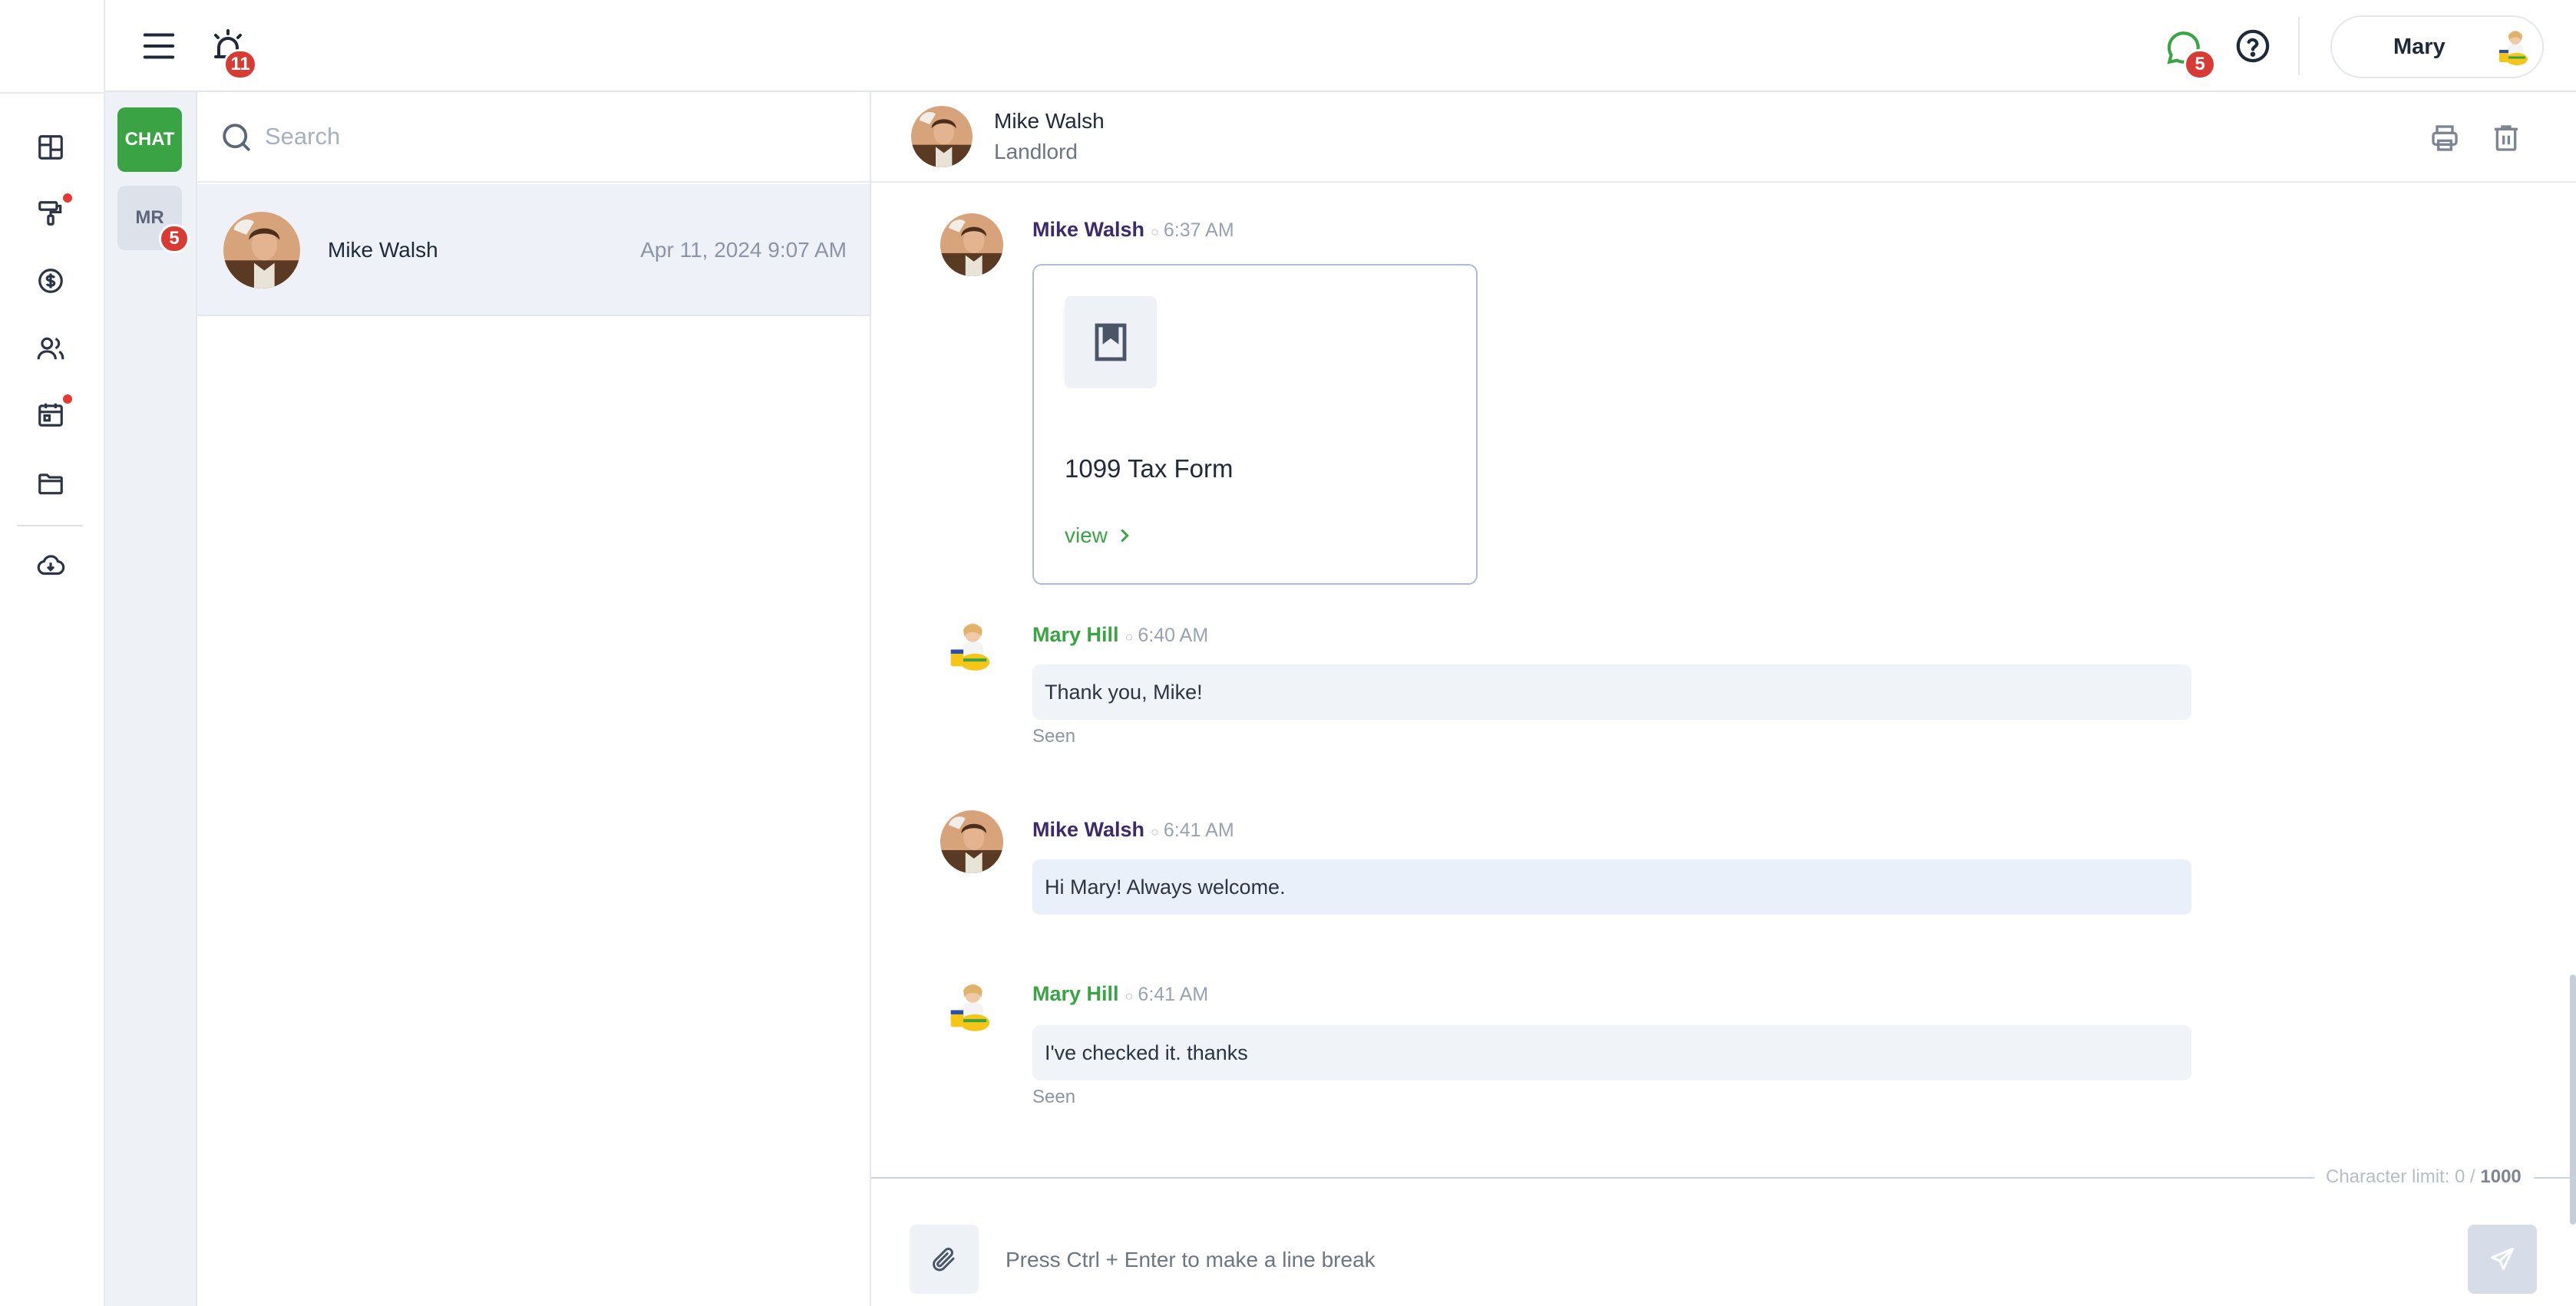 This screenshot has height=1306, width=2576. I want to click on user-menu-button: Mary, so click(2437, 46).